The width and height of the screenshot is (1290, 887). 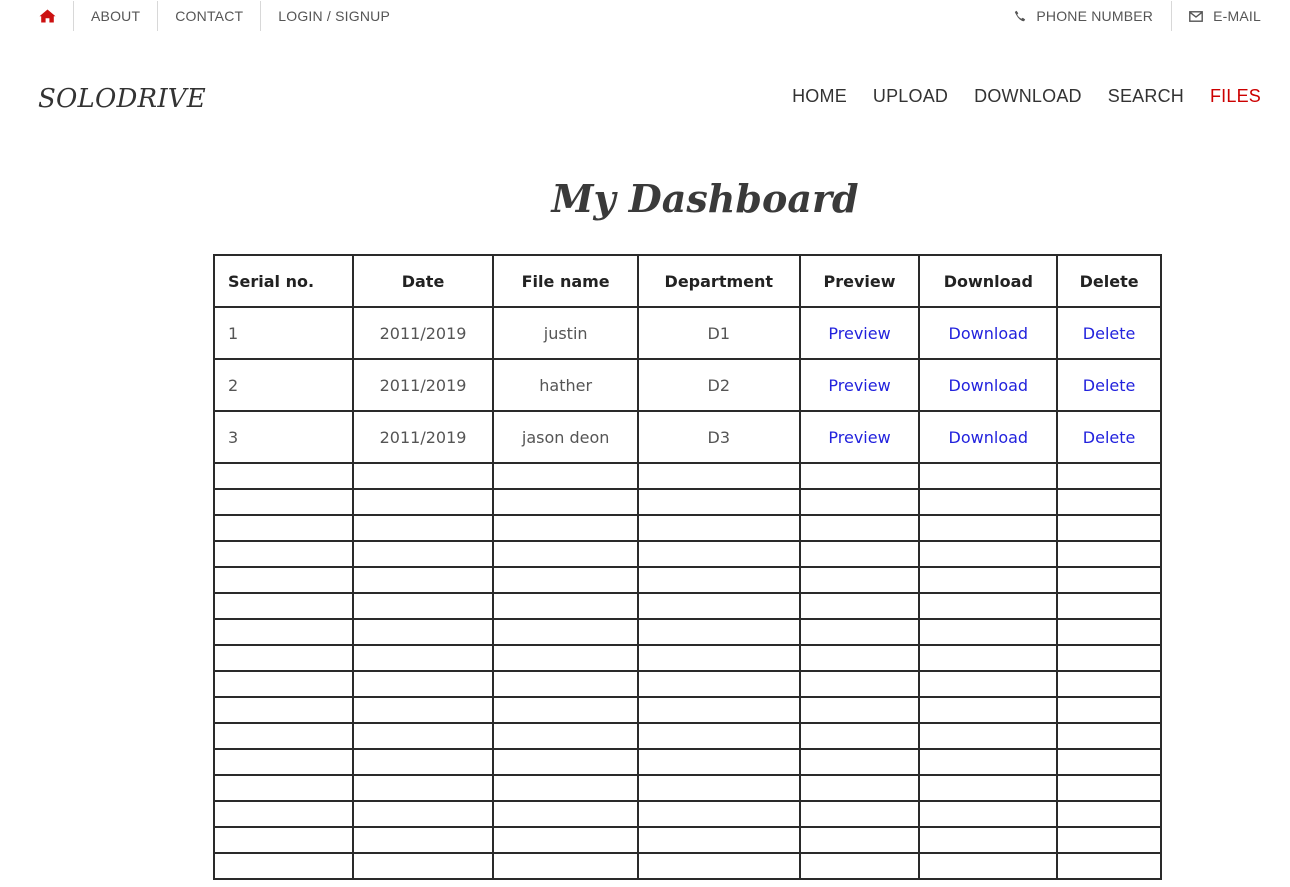 I want to click on phone-icon, so click(x=1020, y=16).